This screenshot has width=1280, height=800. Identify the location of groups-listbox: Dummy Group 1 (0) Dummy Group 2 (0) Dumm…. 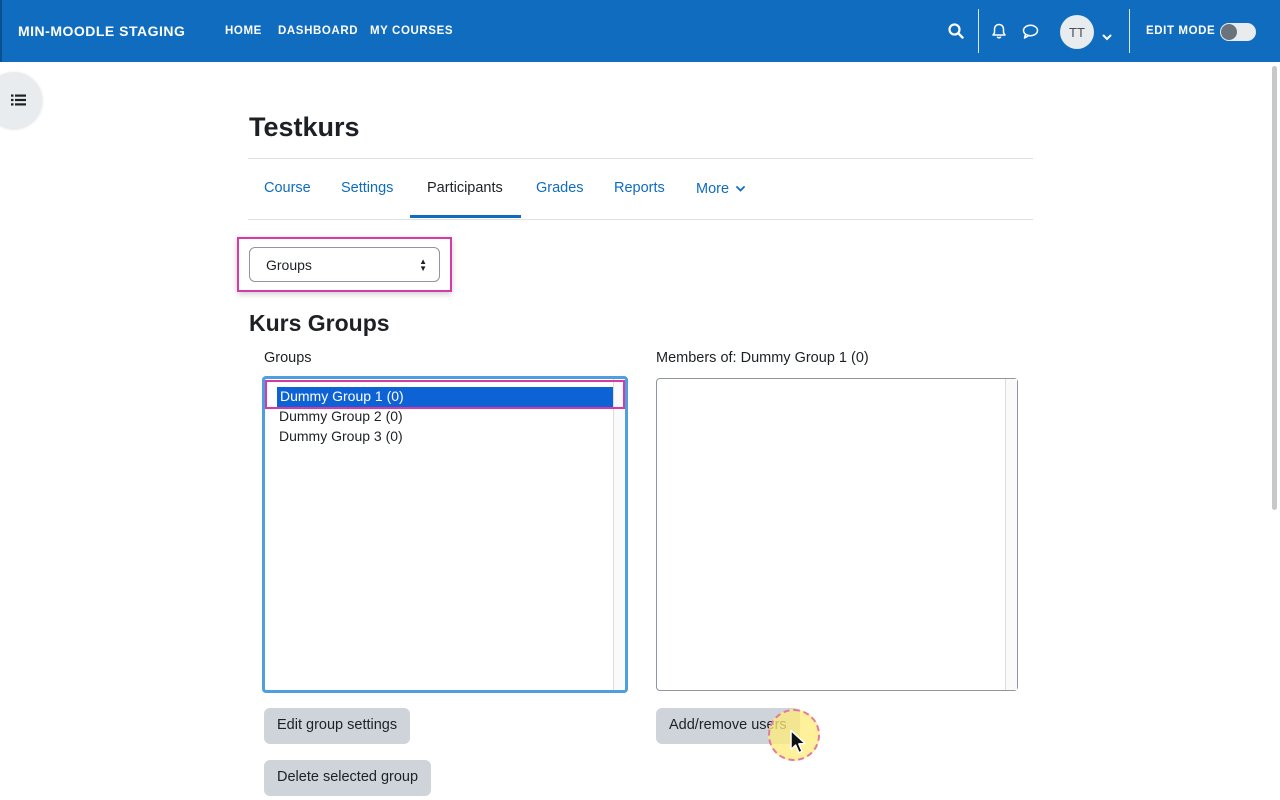
(445, 534).